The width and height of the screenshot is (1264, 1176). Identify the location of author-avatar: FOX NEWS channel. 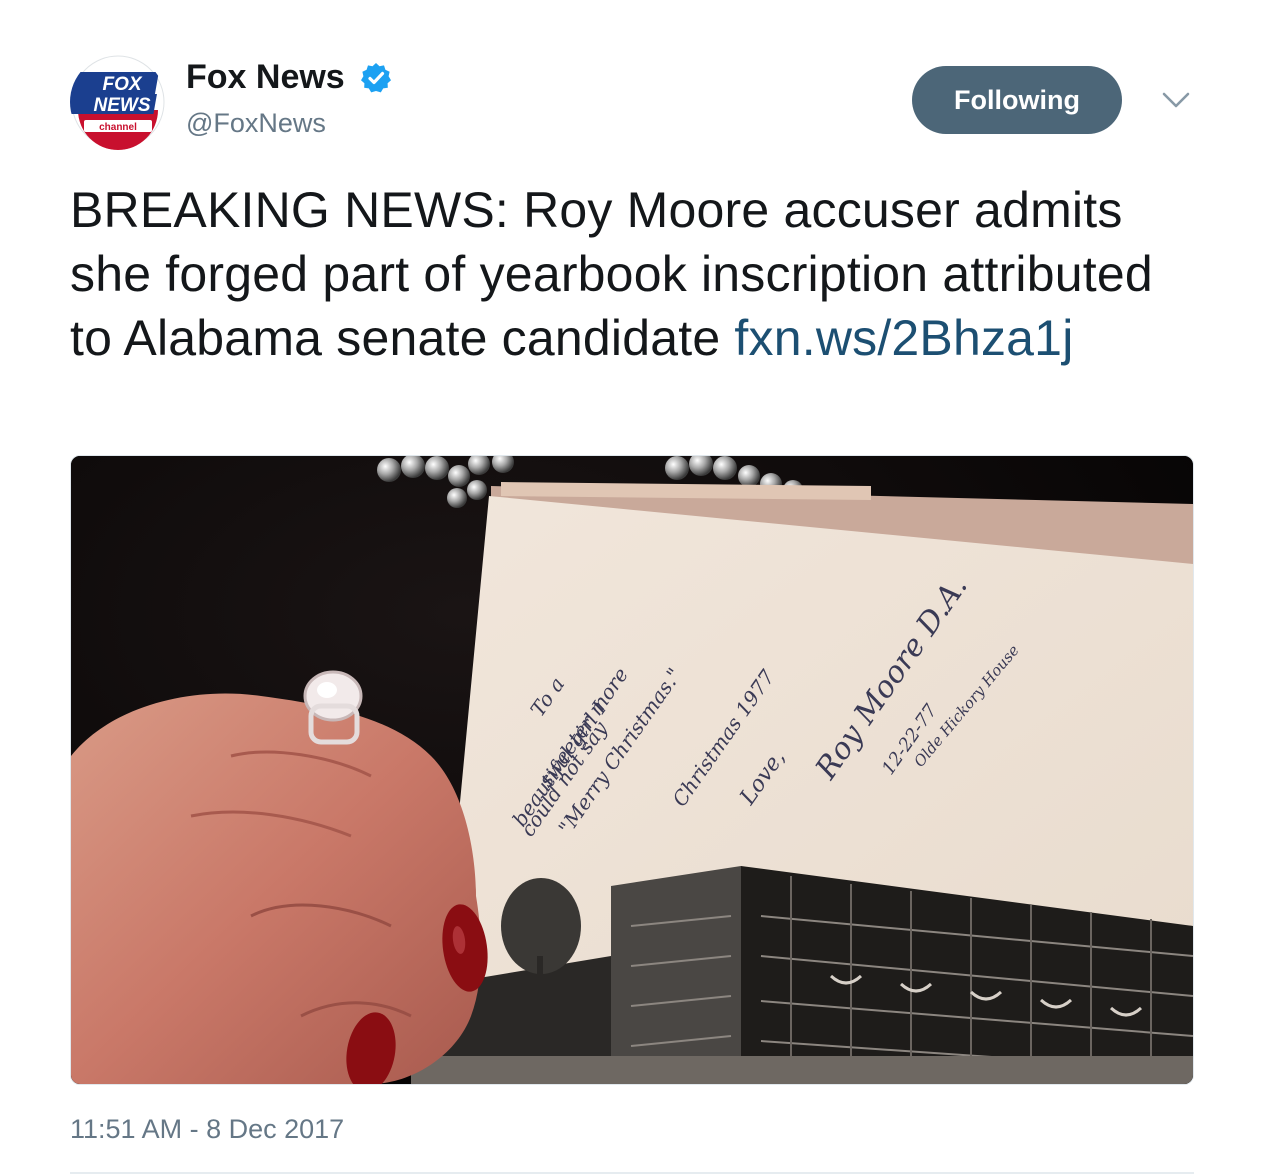
(118, 102).